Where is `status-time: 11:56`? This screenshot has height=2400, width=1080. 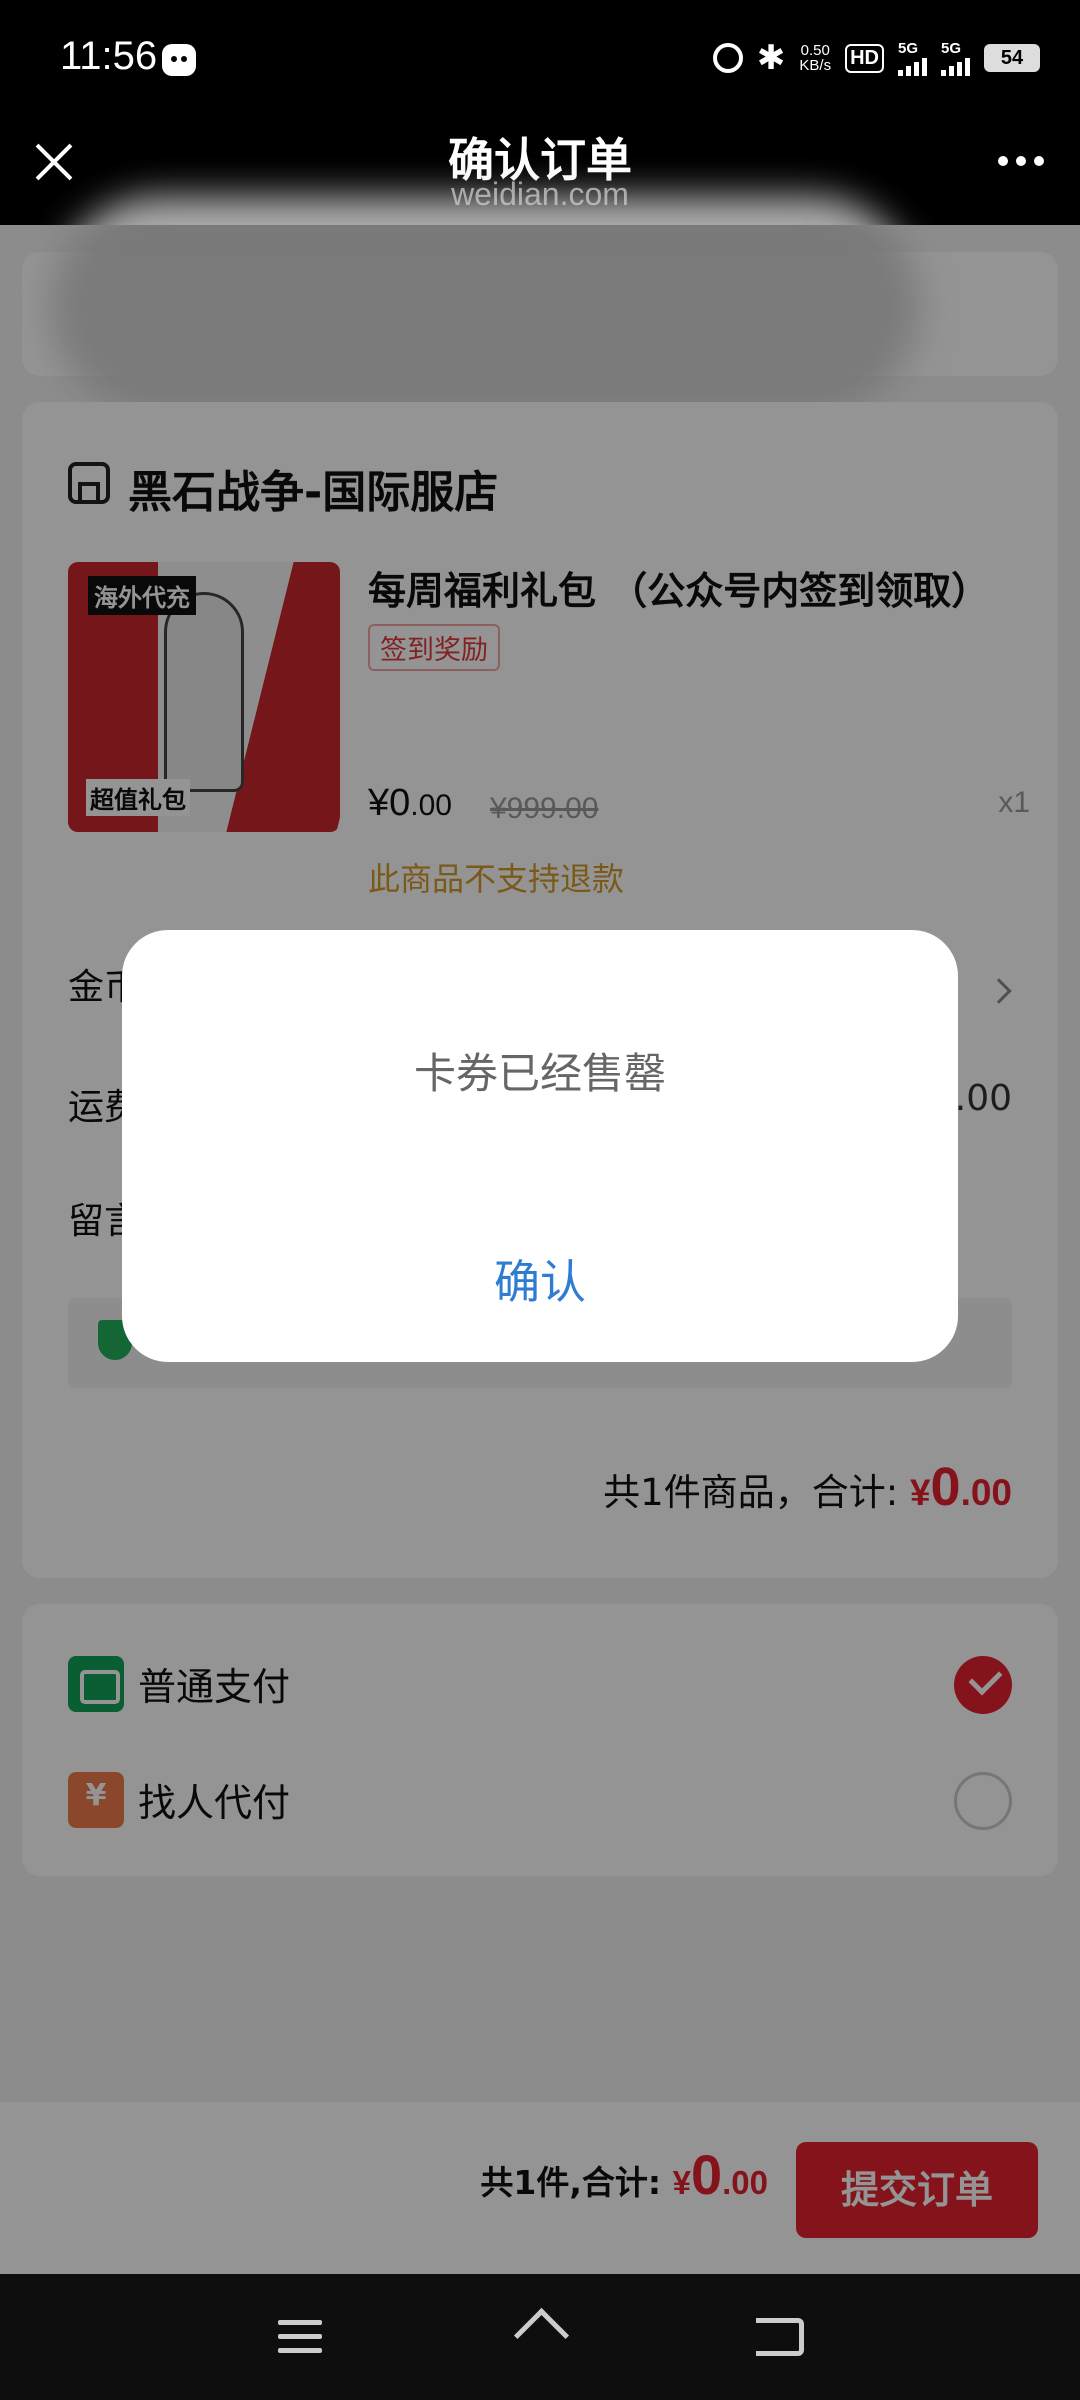
status-time: 11:56 is located at coordinates (109, 56).